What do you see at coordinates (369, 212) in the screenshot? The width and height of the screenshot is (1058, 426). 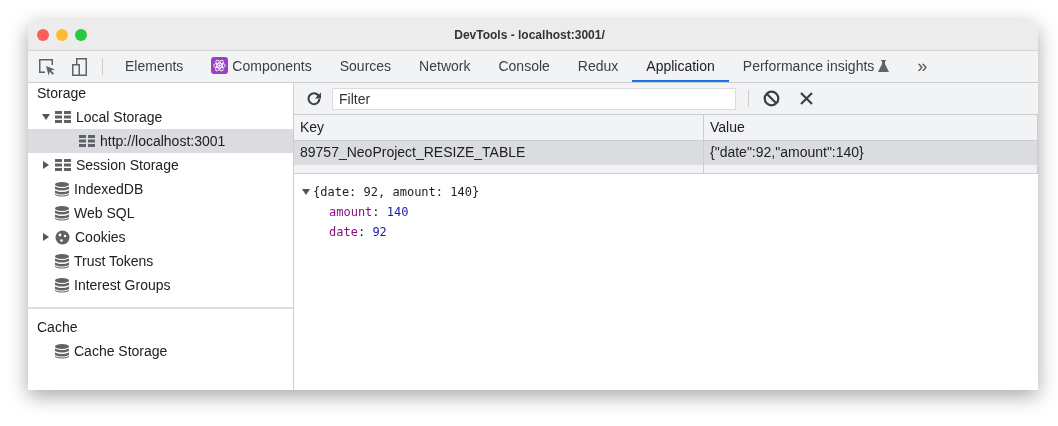 I see `object-property: amount: 140` at bounding box center [369, 212].